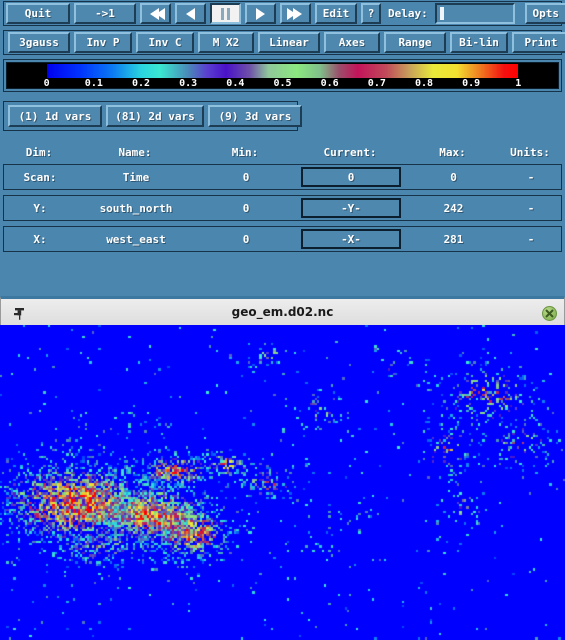  I want to click on vars-2d-button: (81) 2d vars, so click(155, 116).